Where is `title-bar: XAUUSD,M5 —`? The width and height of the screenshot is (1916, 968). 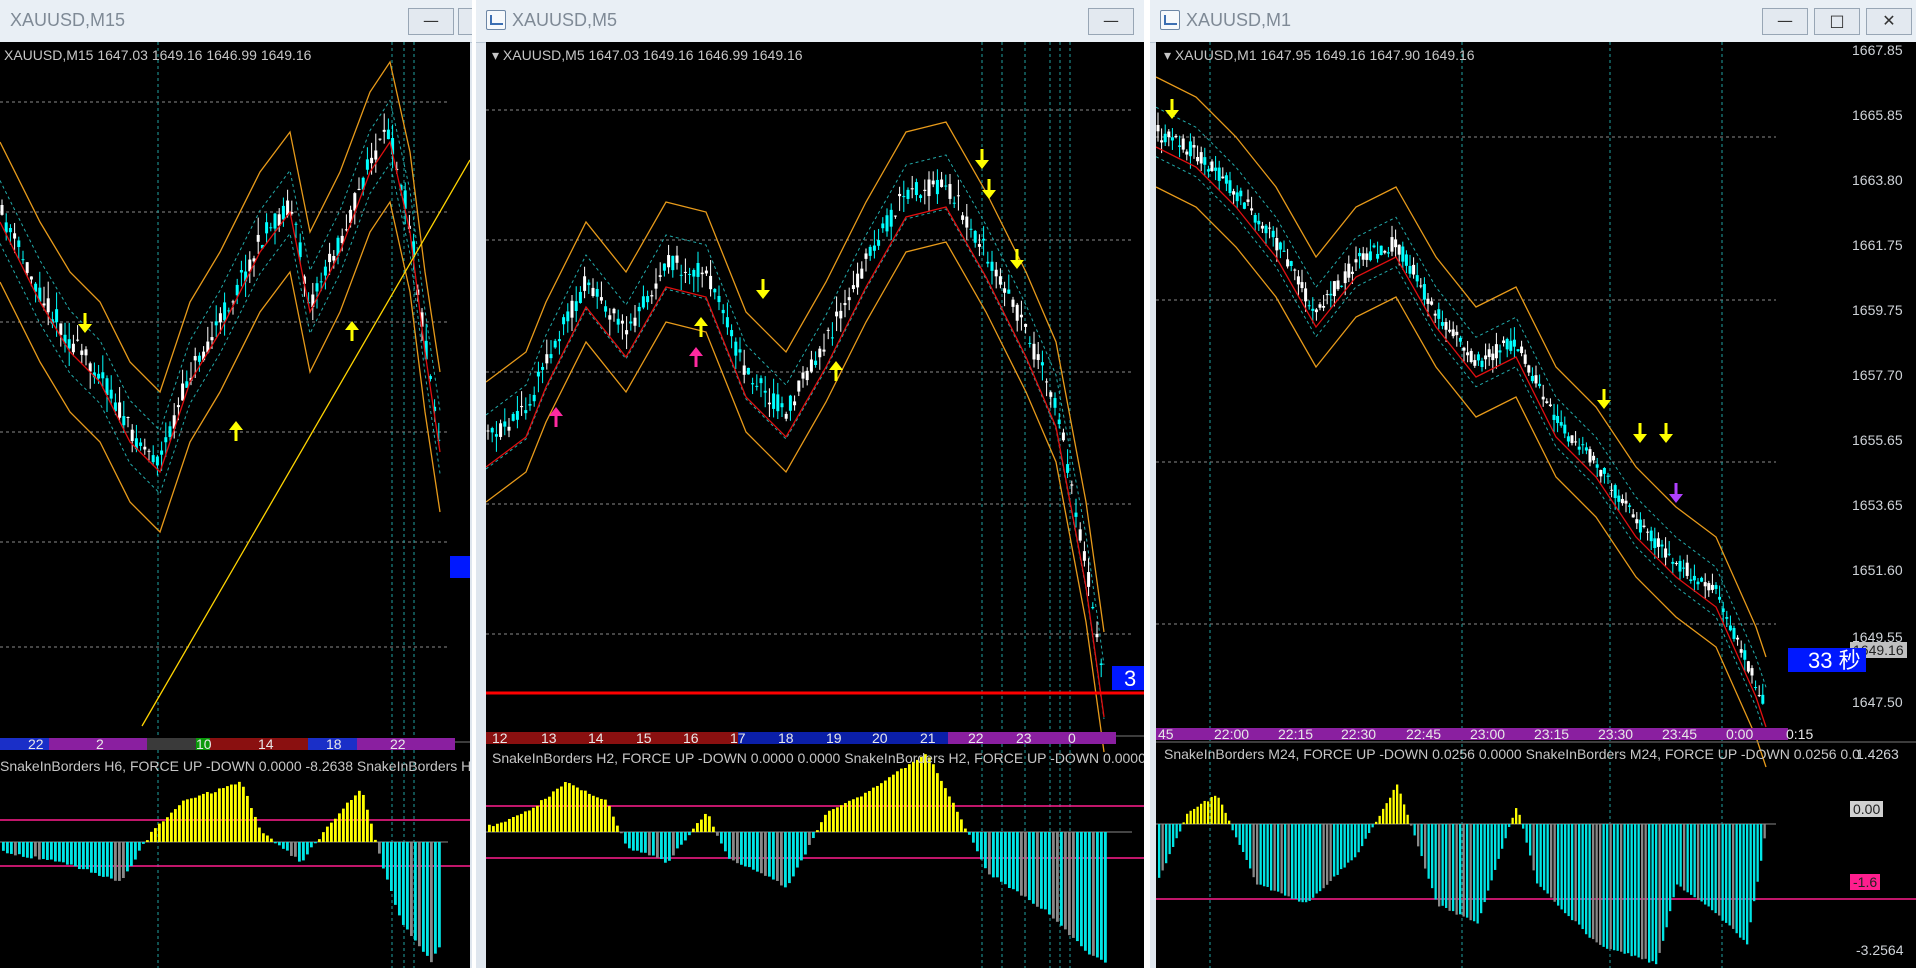 title-bar: XAUUSD,M5 — is located at coordinates (810, 21).